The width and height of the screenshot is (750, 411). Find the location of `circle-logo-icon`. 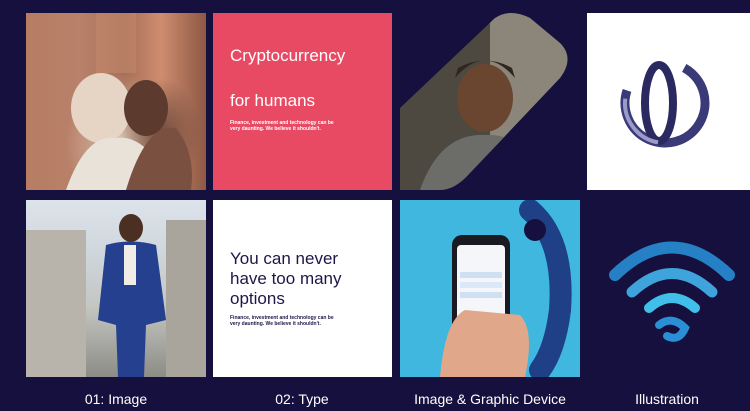

circle-logo-icon is located at coordinates (665, 103).